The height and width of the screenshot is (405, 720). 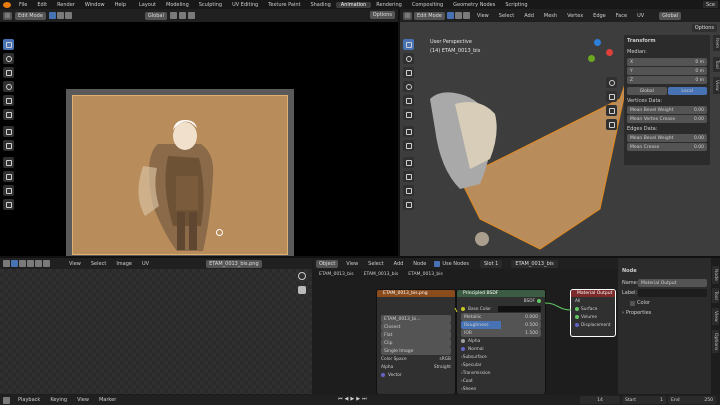 I want to click on play-icon: ▶, so click(x=352, y=399).